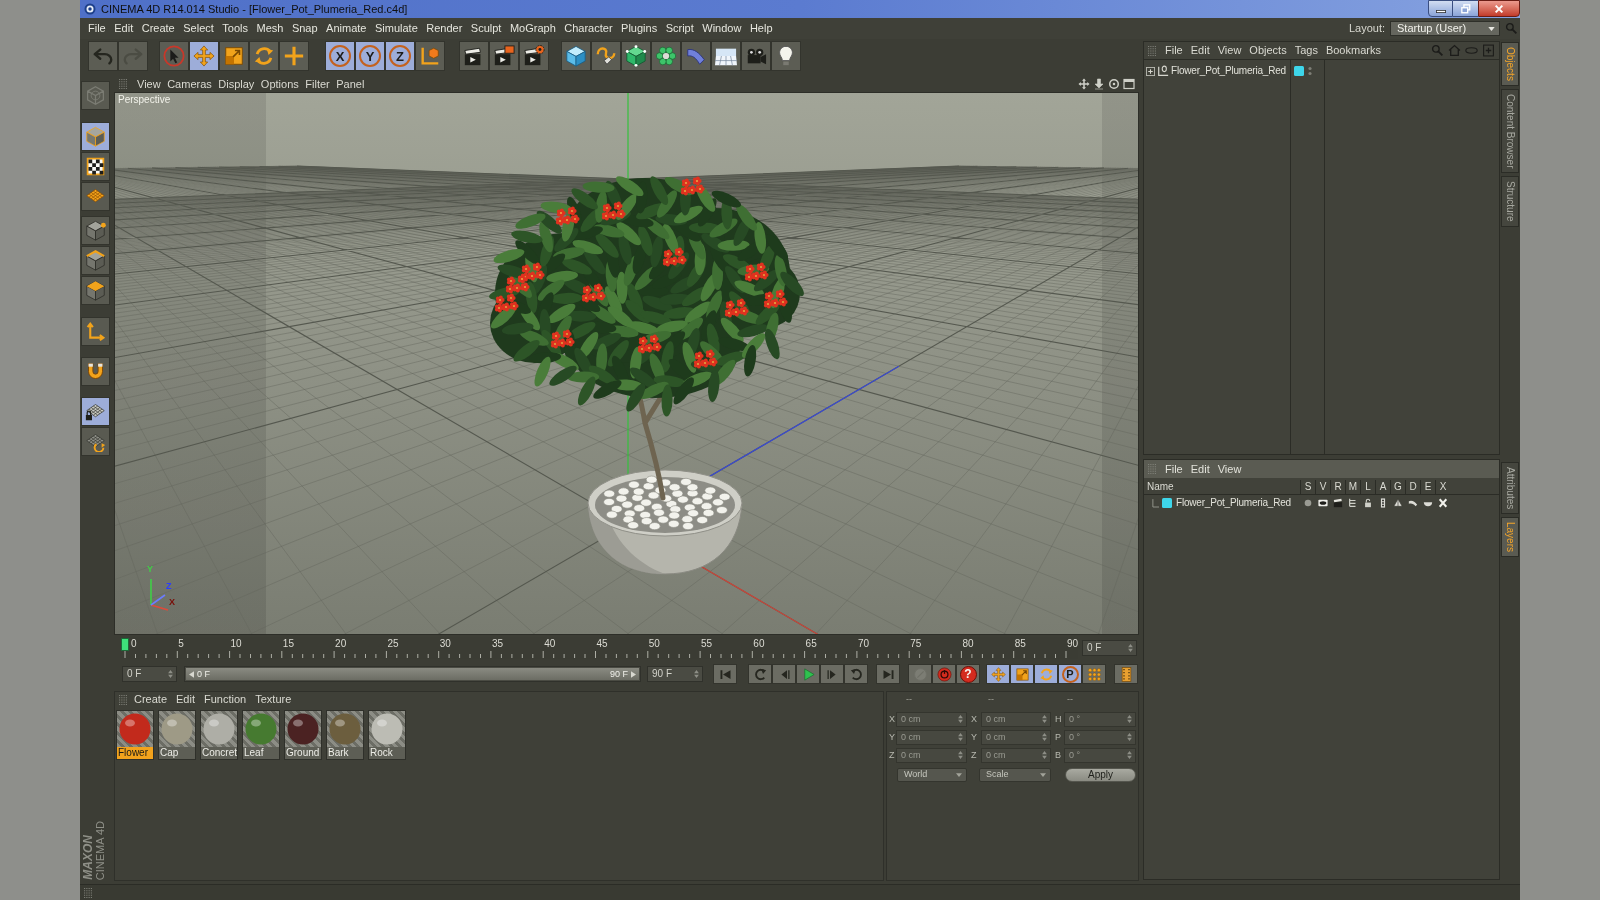 The height and width of the screenshot is (900, 1600). What do you see at coordinates (1440, 8) in the screenshot?
I see `minimize-button` at bounding box center [1440, 8].